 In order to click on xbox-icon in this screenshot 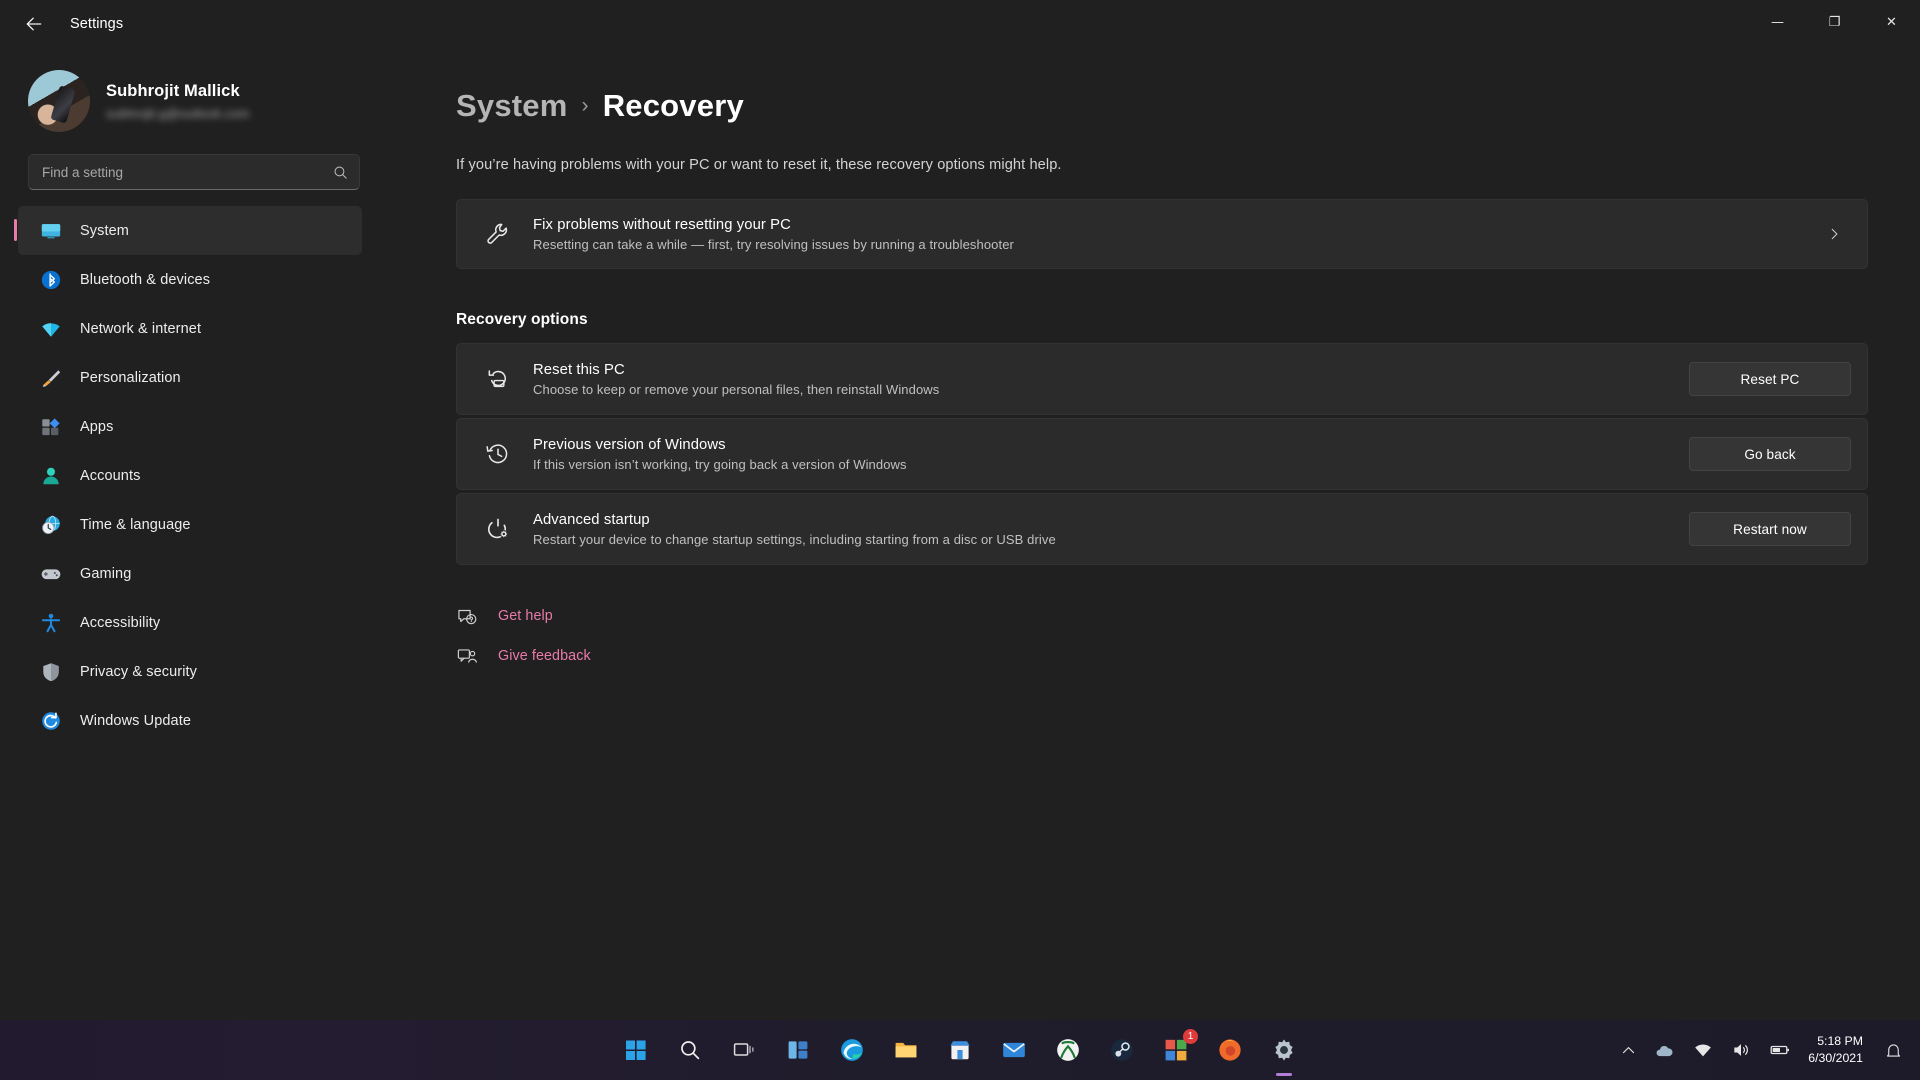, I will do `click(1068, 1050)`.